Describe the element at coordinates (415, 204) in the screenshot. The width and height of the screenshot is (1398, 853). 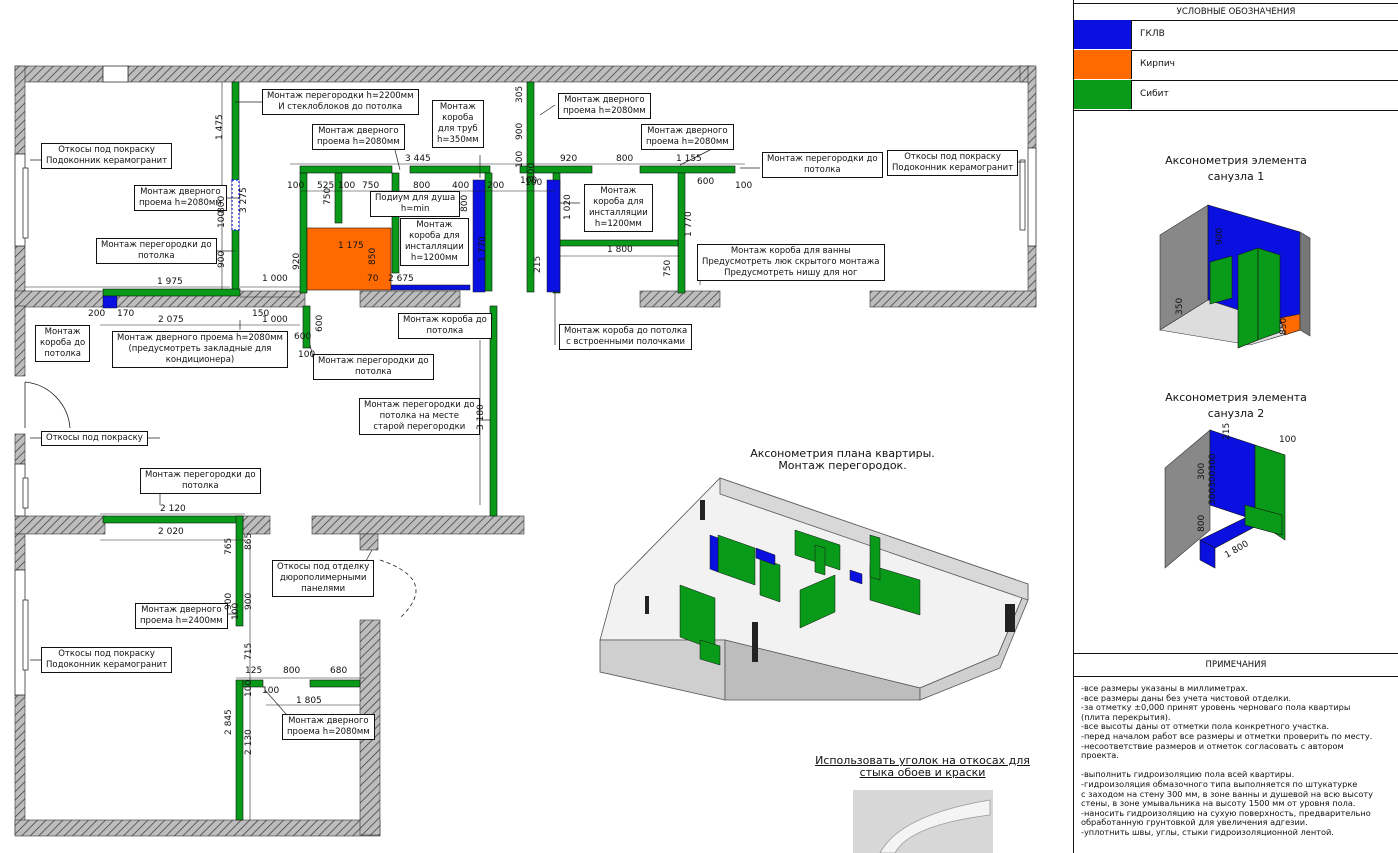
I see `callout-note: Подиум для душа h=min` at that location.